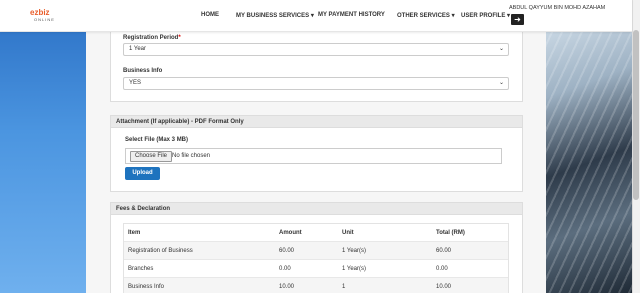 This screenshot has height=293, width=640. I want to click on business-info-select: YES ⌄, so click(316, 83).